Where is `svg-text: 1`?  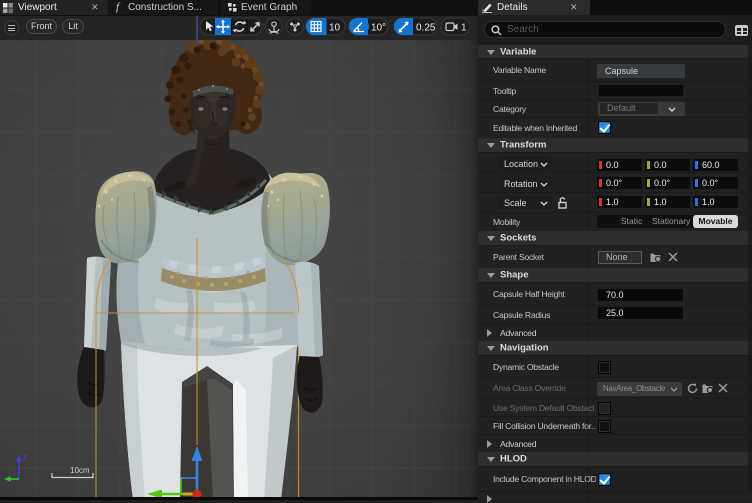 svg-text: 1 is located at coordinates (464, 28).